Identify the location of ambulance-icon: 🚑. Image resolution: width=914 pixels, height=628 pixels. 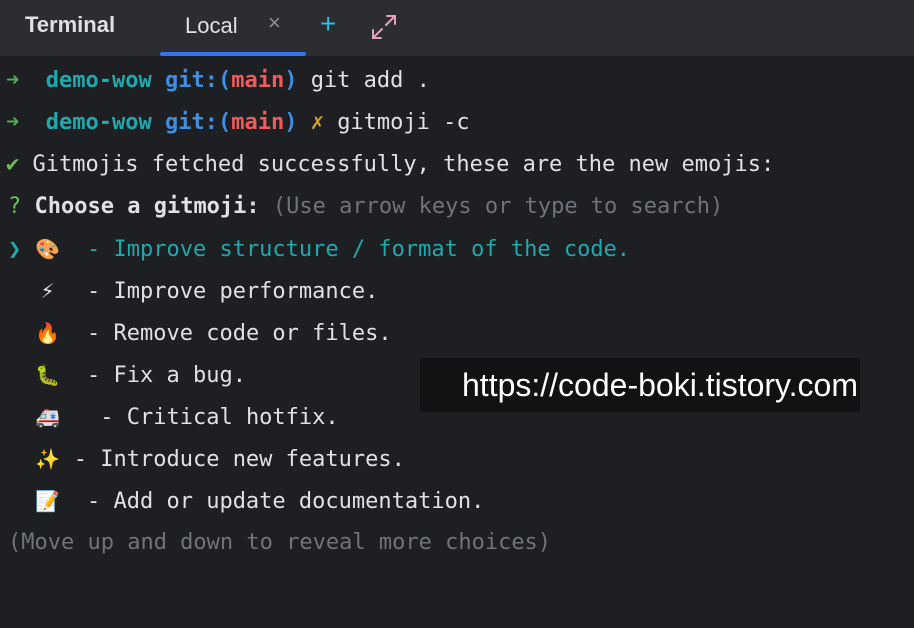
(47, 417).